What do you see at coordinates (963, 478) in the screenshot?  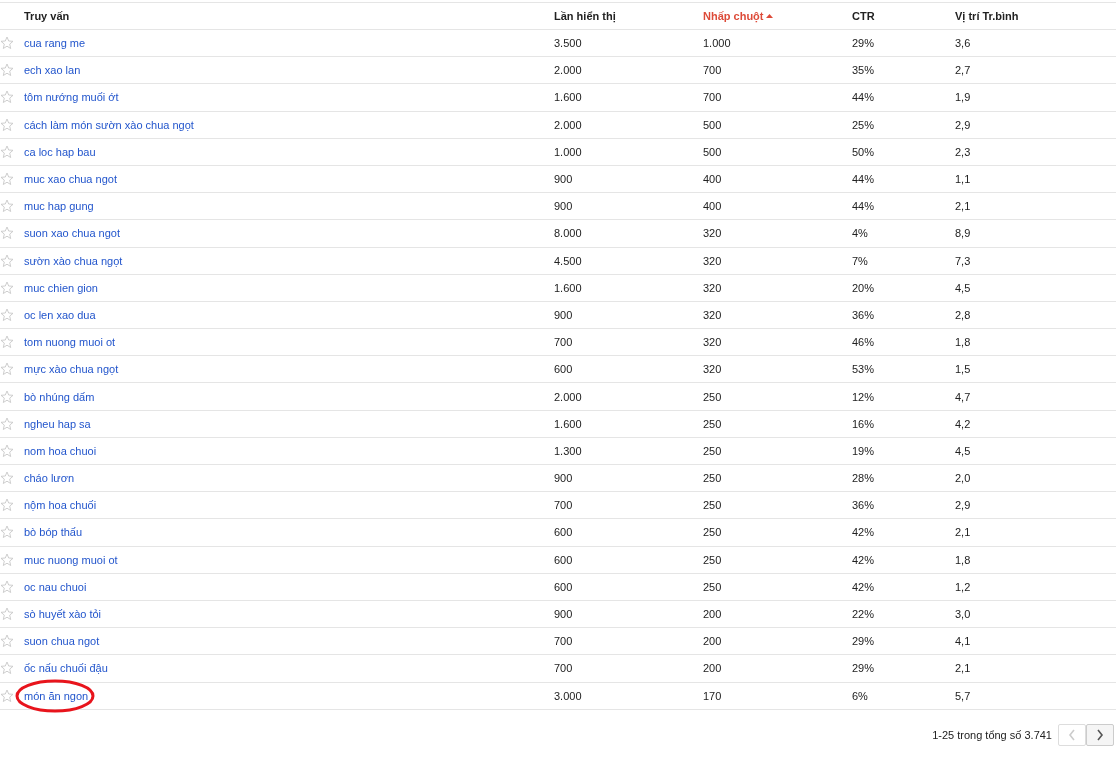 I see `table-cell: 2,0` at bounding box center [963, 478].